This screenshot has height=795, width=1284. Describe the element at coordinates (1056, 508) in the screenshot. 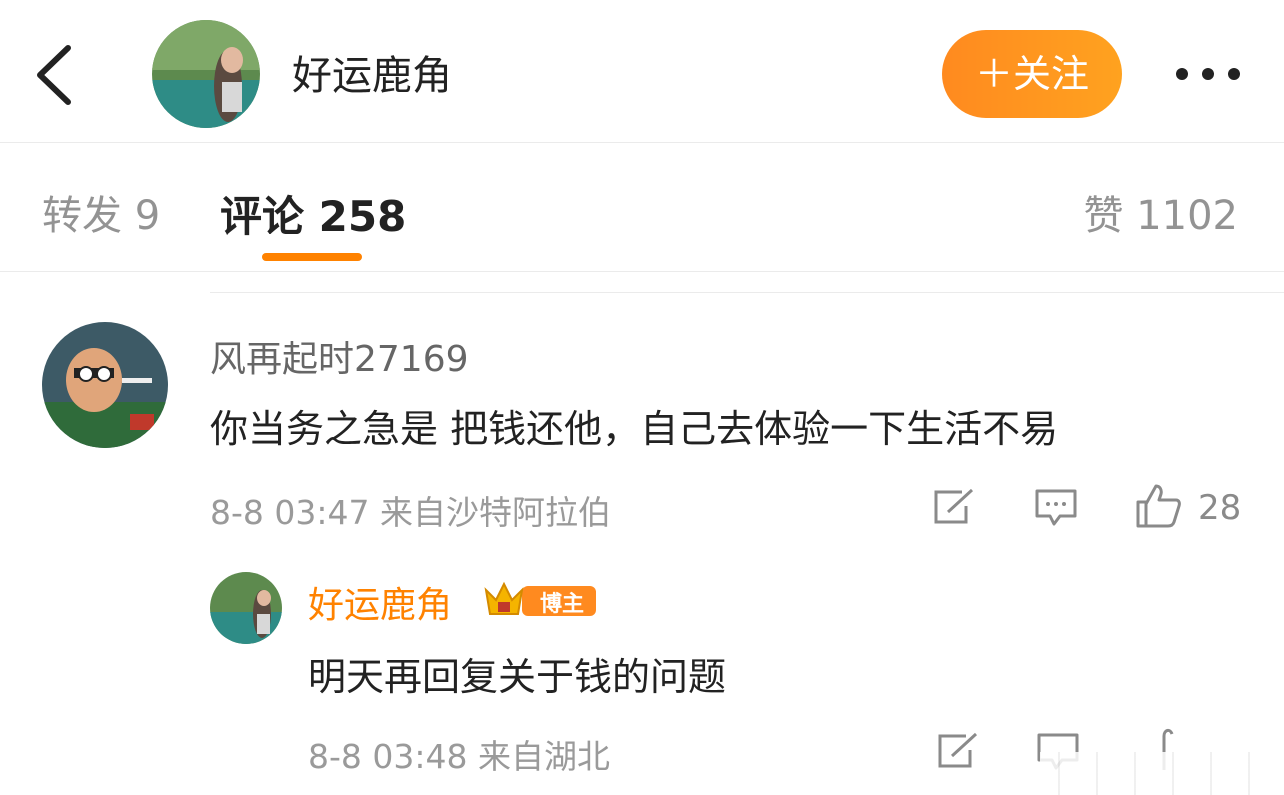

I see `comment-icon` at that location.